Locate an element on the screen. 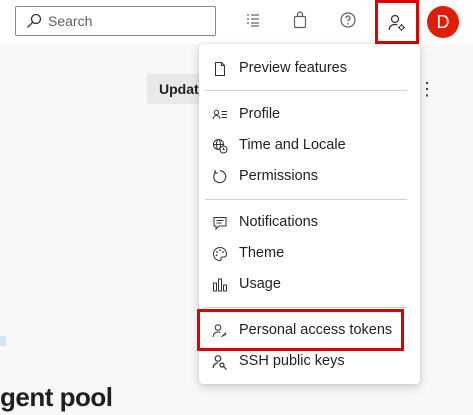 The width and height of the screenshot is (473, 415). menu-item-label: Preview features is located at coordinates (293, 68).